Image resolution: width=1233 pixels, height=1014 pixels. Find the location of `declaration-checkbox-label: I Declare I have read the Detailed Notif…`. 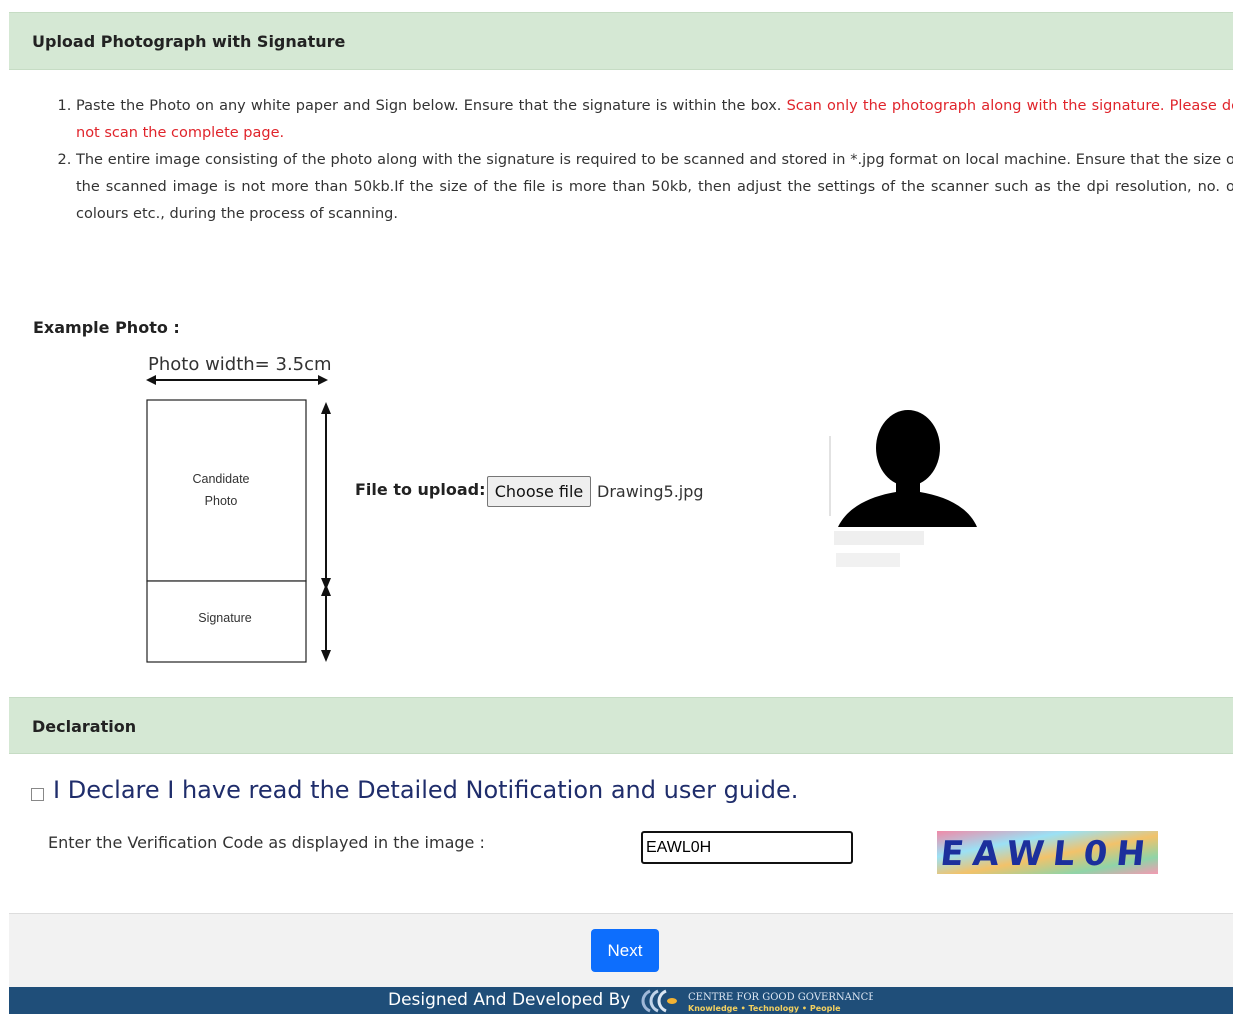

declaration-checkbox-label: I Declare I have read the Detailed Notif… is located at coordinates (425, 790).